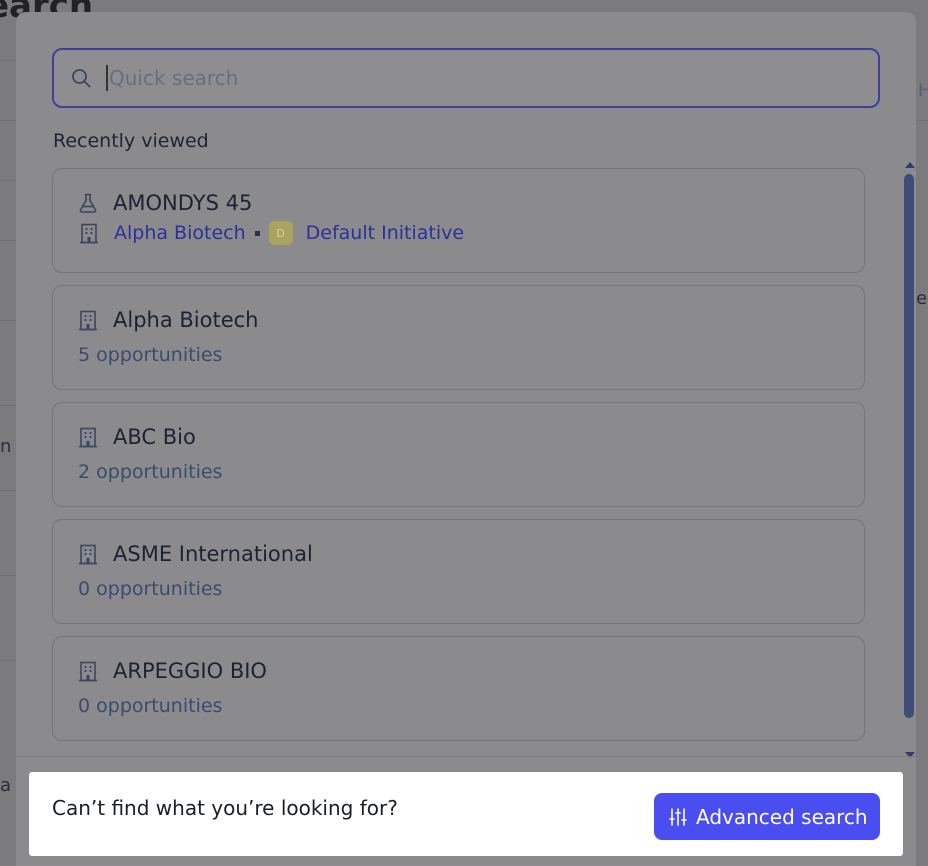 This screenshot has width=928, height=866. What do you see at coordinates (459, 78) in the screenshot?
I see `search-input` at bounding box center [459, 78].